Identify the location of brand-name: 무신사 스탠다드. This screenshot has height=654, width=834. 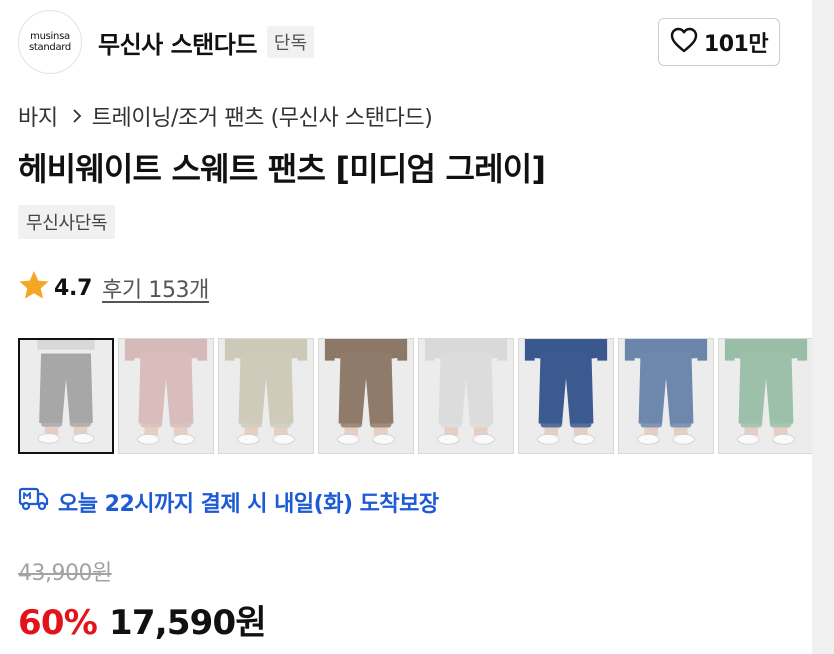
(177, 42).